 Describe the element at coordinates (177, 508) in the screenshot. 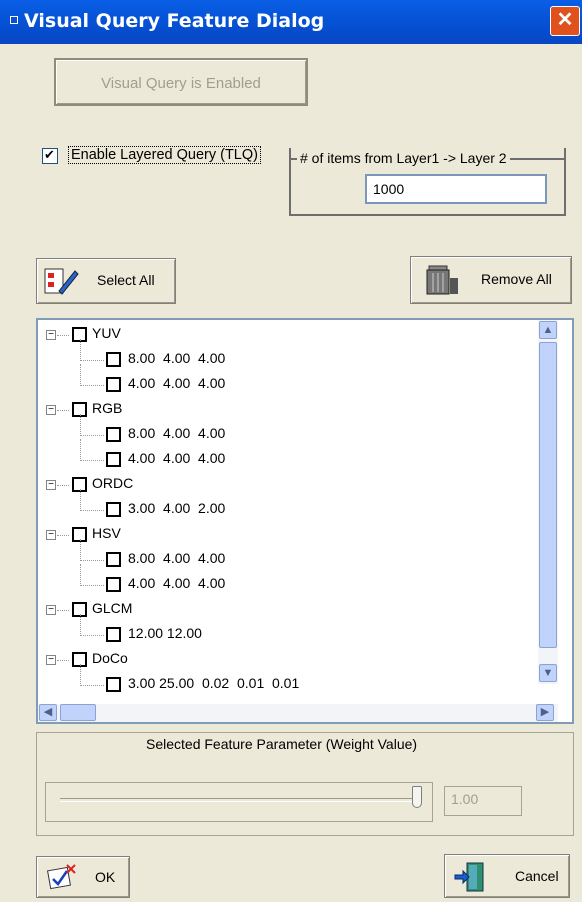

I see `item-values: 3.00 4.00 2.00` at that location.